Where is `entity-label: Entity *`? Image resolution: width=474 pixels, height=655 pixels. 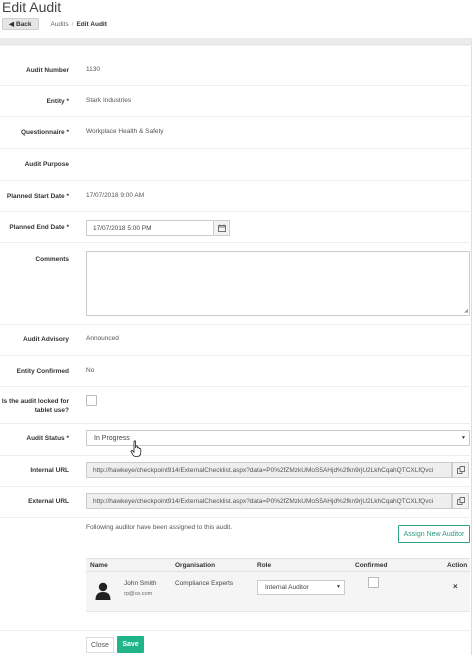
entity-label: Entity * is located at coordinates (57, 101).